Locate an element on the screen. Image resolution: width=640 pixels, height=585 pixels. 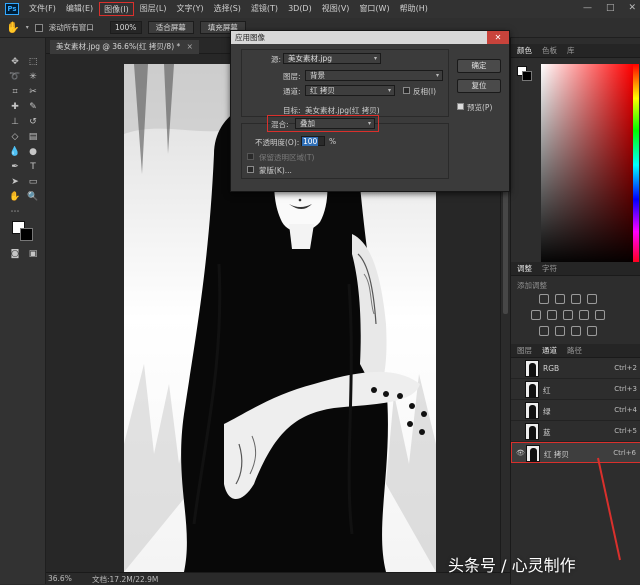
tab-close-icon: × is located at coordinates (190, 46).